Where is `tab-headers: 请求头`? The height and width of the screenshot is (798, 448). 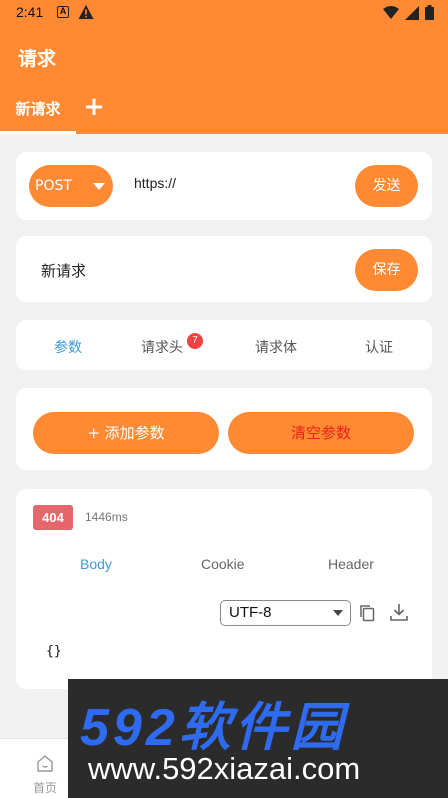 tab-headers: 请求头 is located at coordinates (162, 347).